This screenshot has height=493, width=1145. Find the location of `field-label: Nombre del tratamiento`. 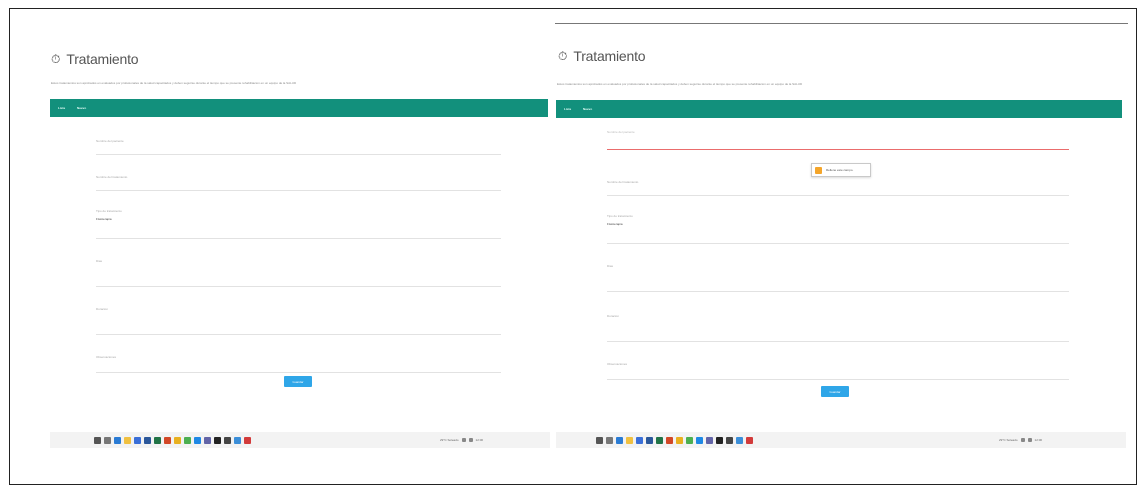

field-label: Nombre del tratamiento is located at coordinates (112, 177).